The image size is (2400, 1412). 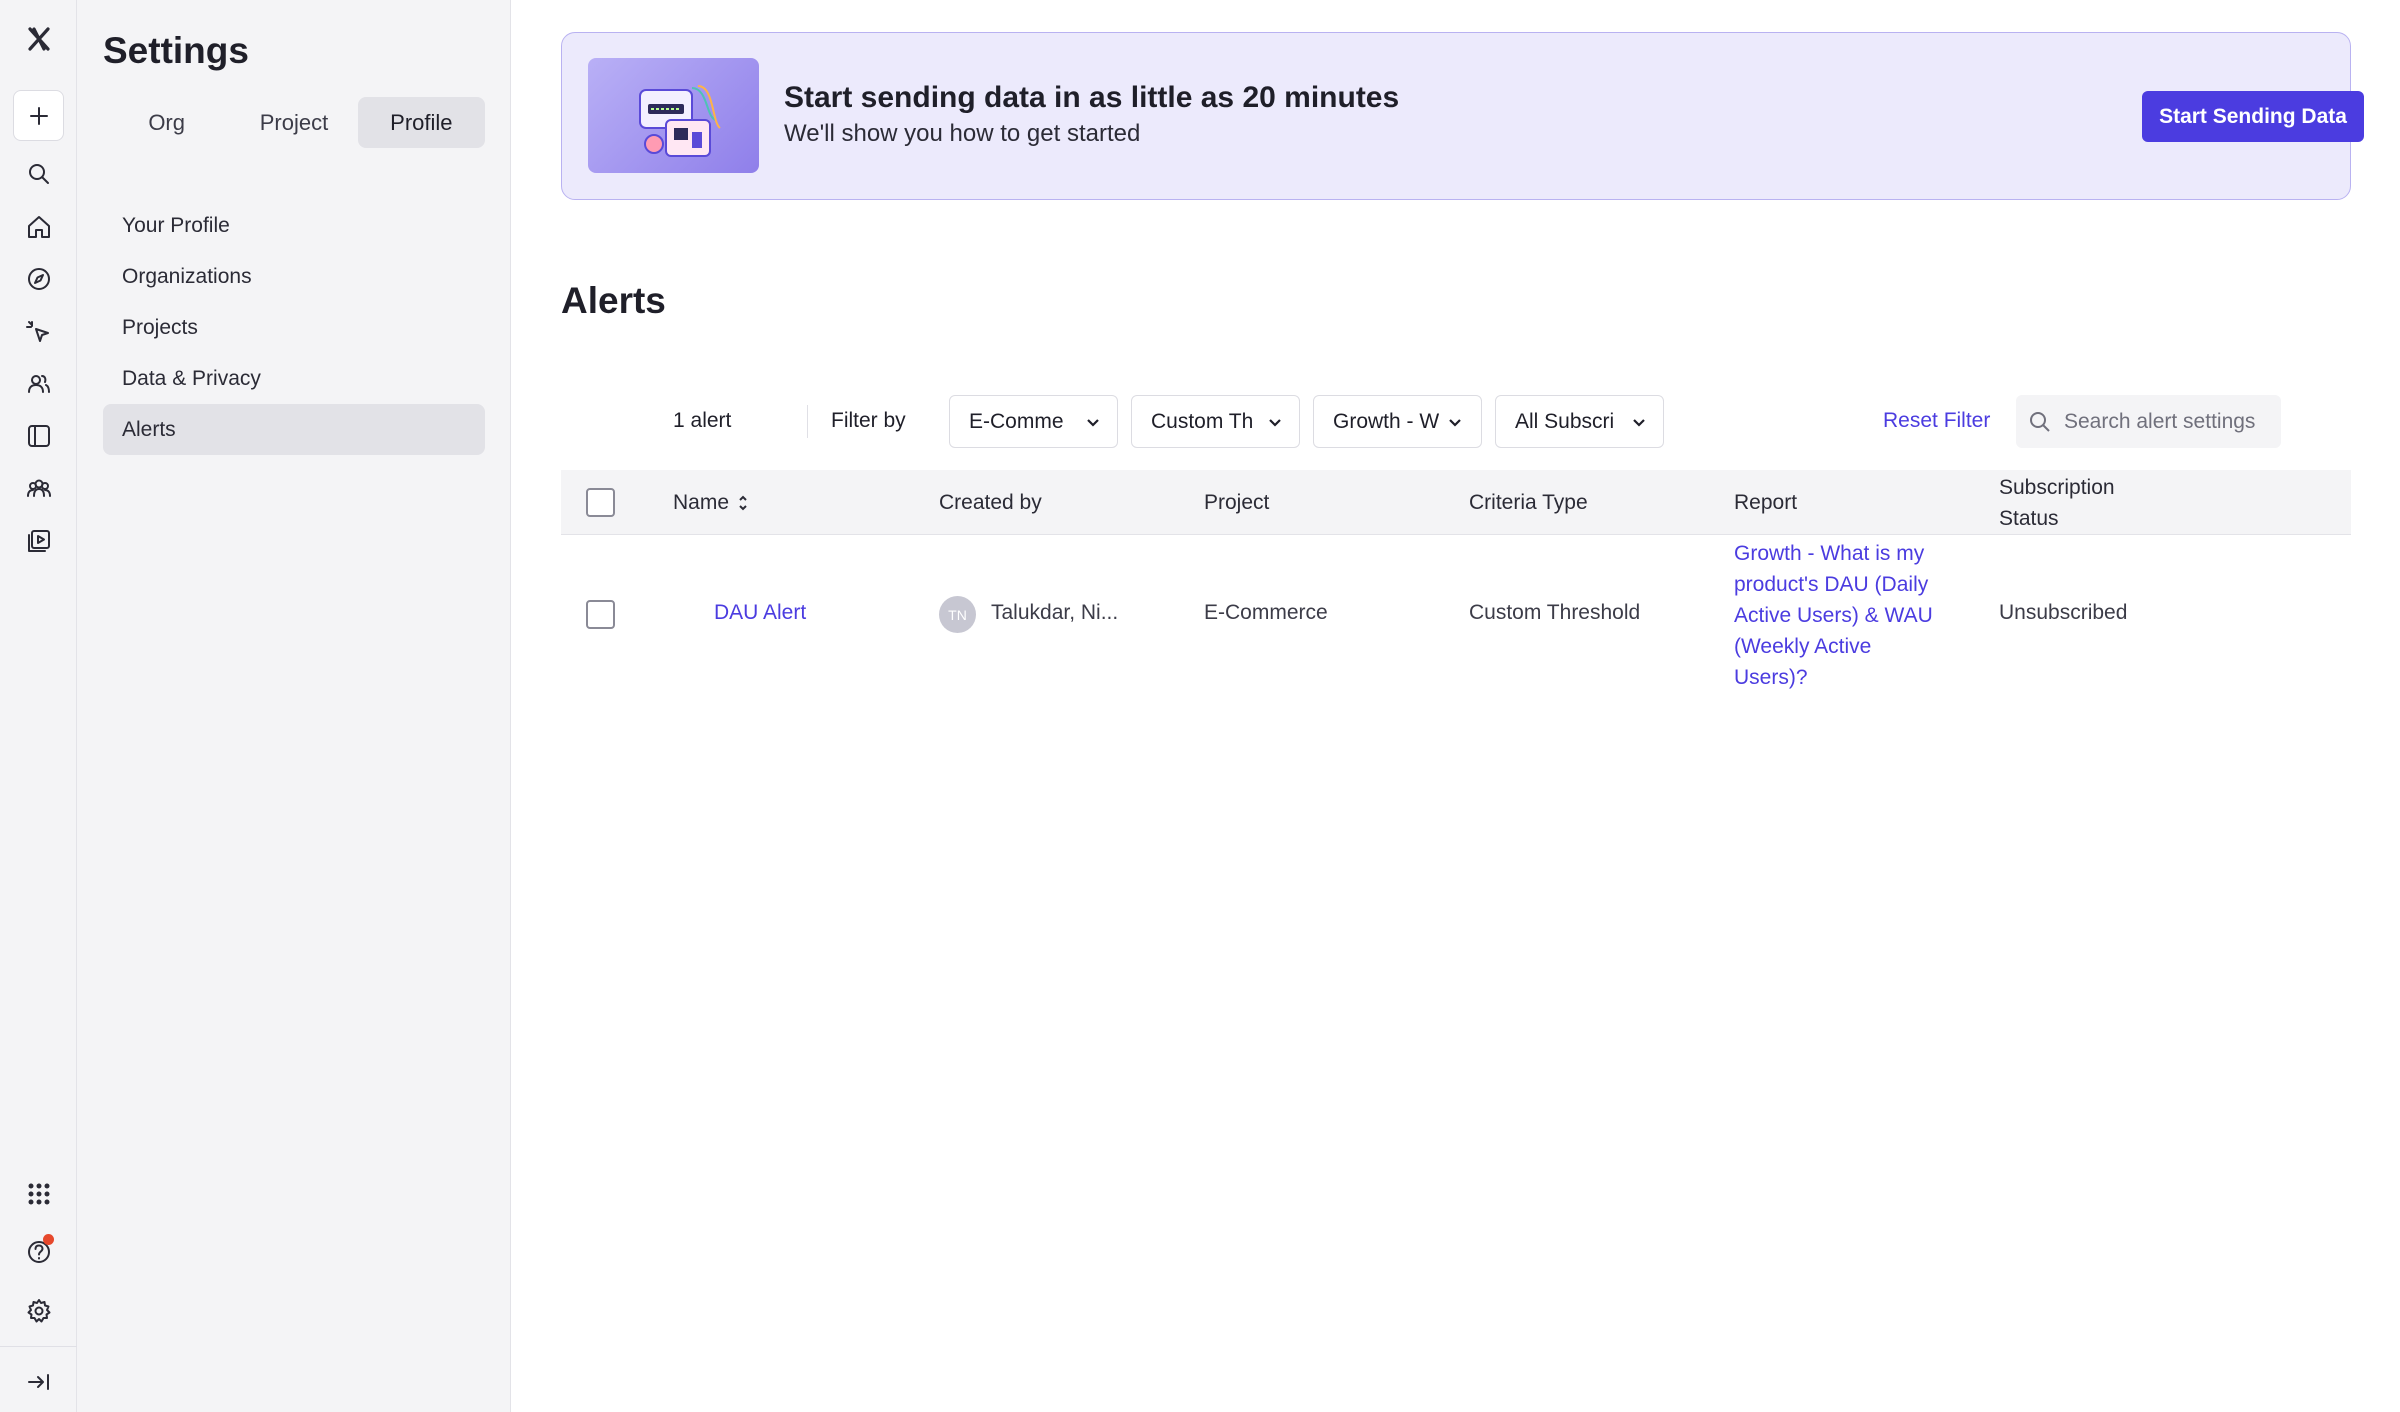 What do you see at coordinates (294, 378) in the screenshot?
I see `nav-item-data-privacy: Data & Privacy` at bounding box center [294, 378].